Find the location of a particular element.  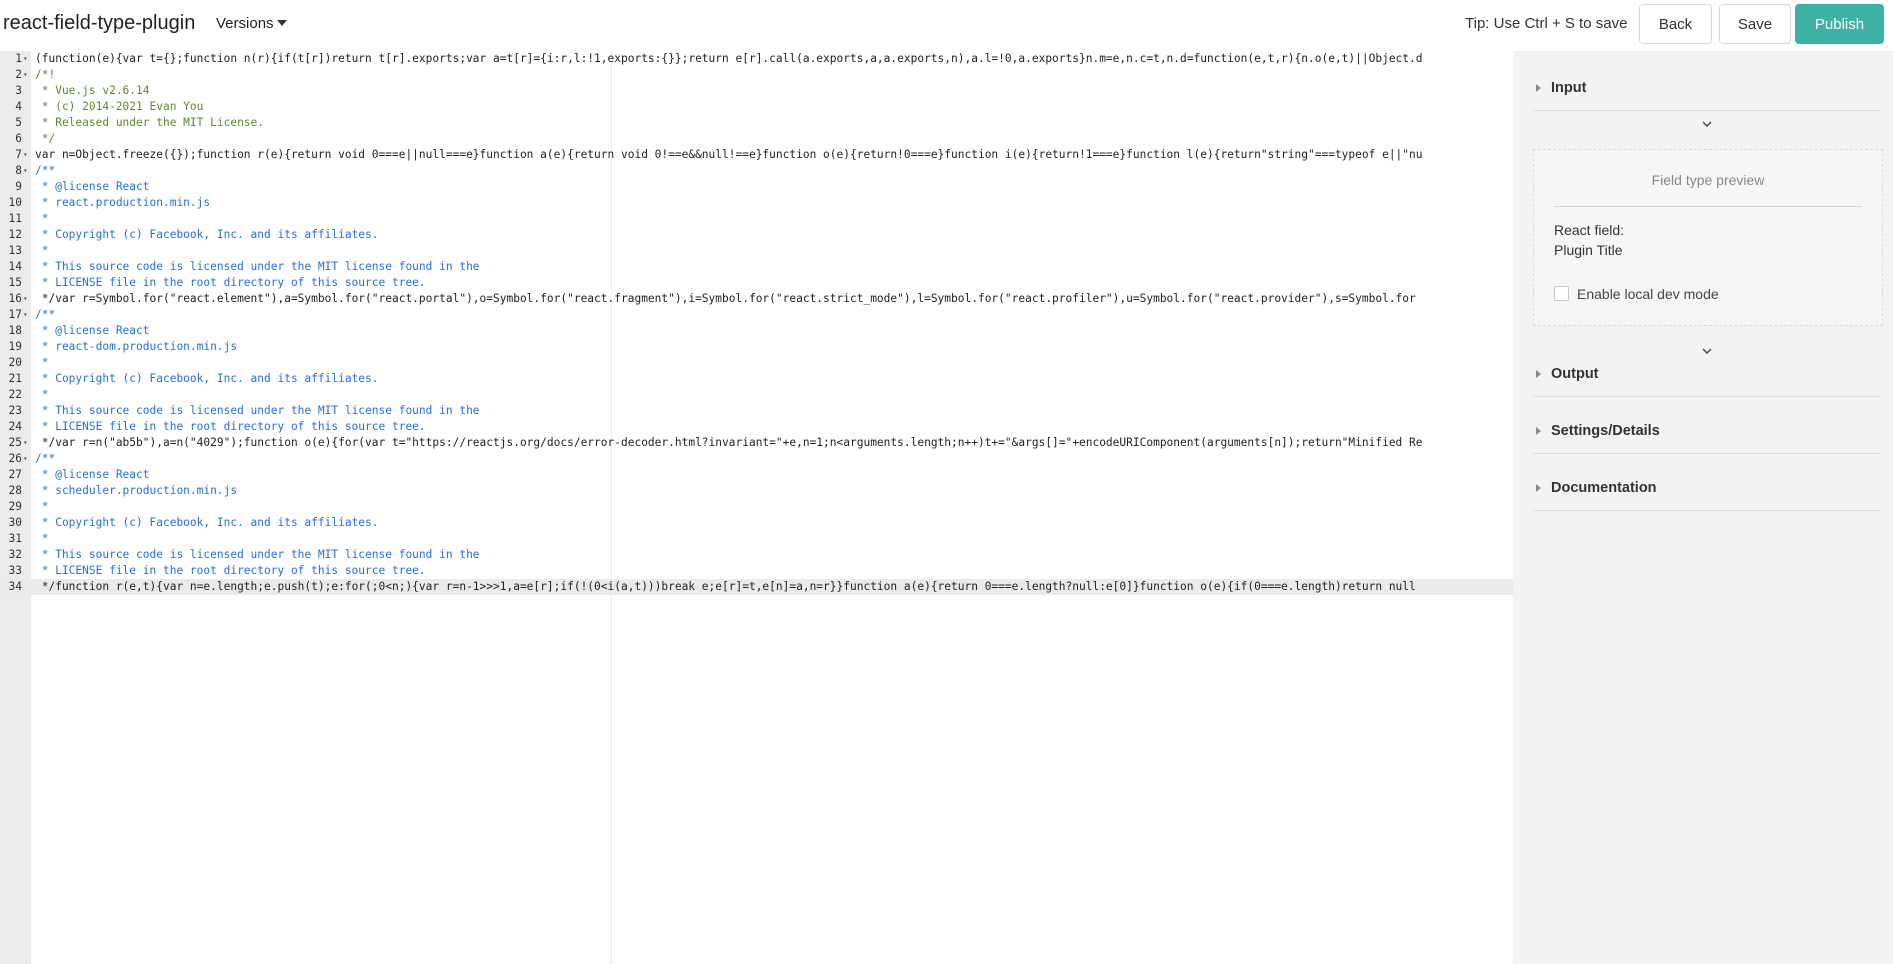

chevron-down-icon is located at coordinates (1707, 351).